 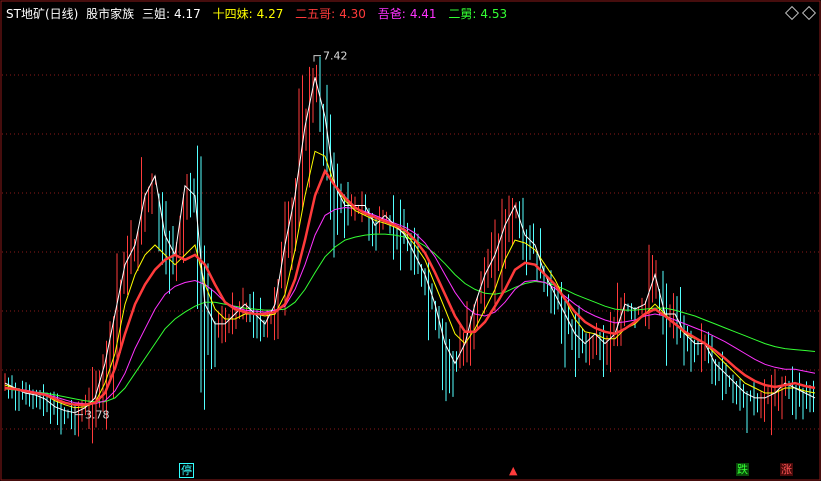 What do you see at coordinates (232, 14) in the screenshot?
I see `legend-label: 十四妹:` at bounding box center [232, 14].